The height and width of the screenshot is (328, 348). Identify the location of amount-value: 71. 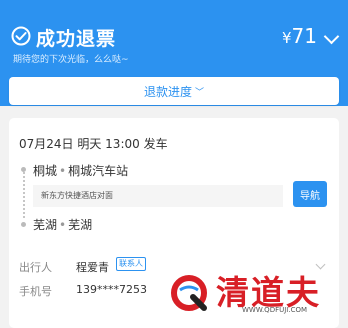
(304, 36).